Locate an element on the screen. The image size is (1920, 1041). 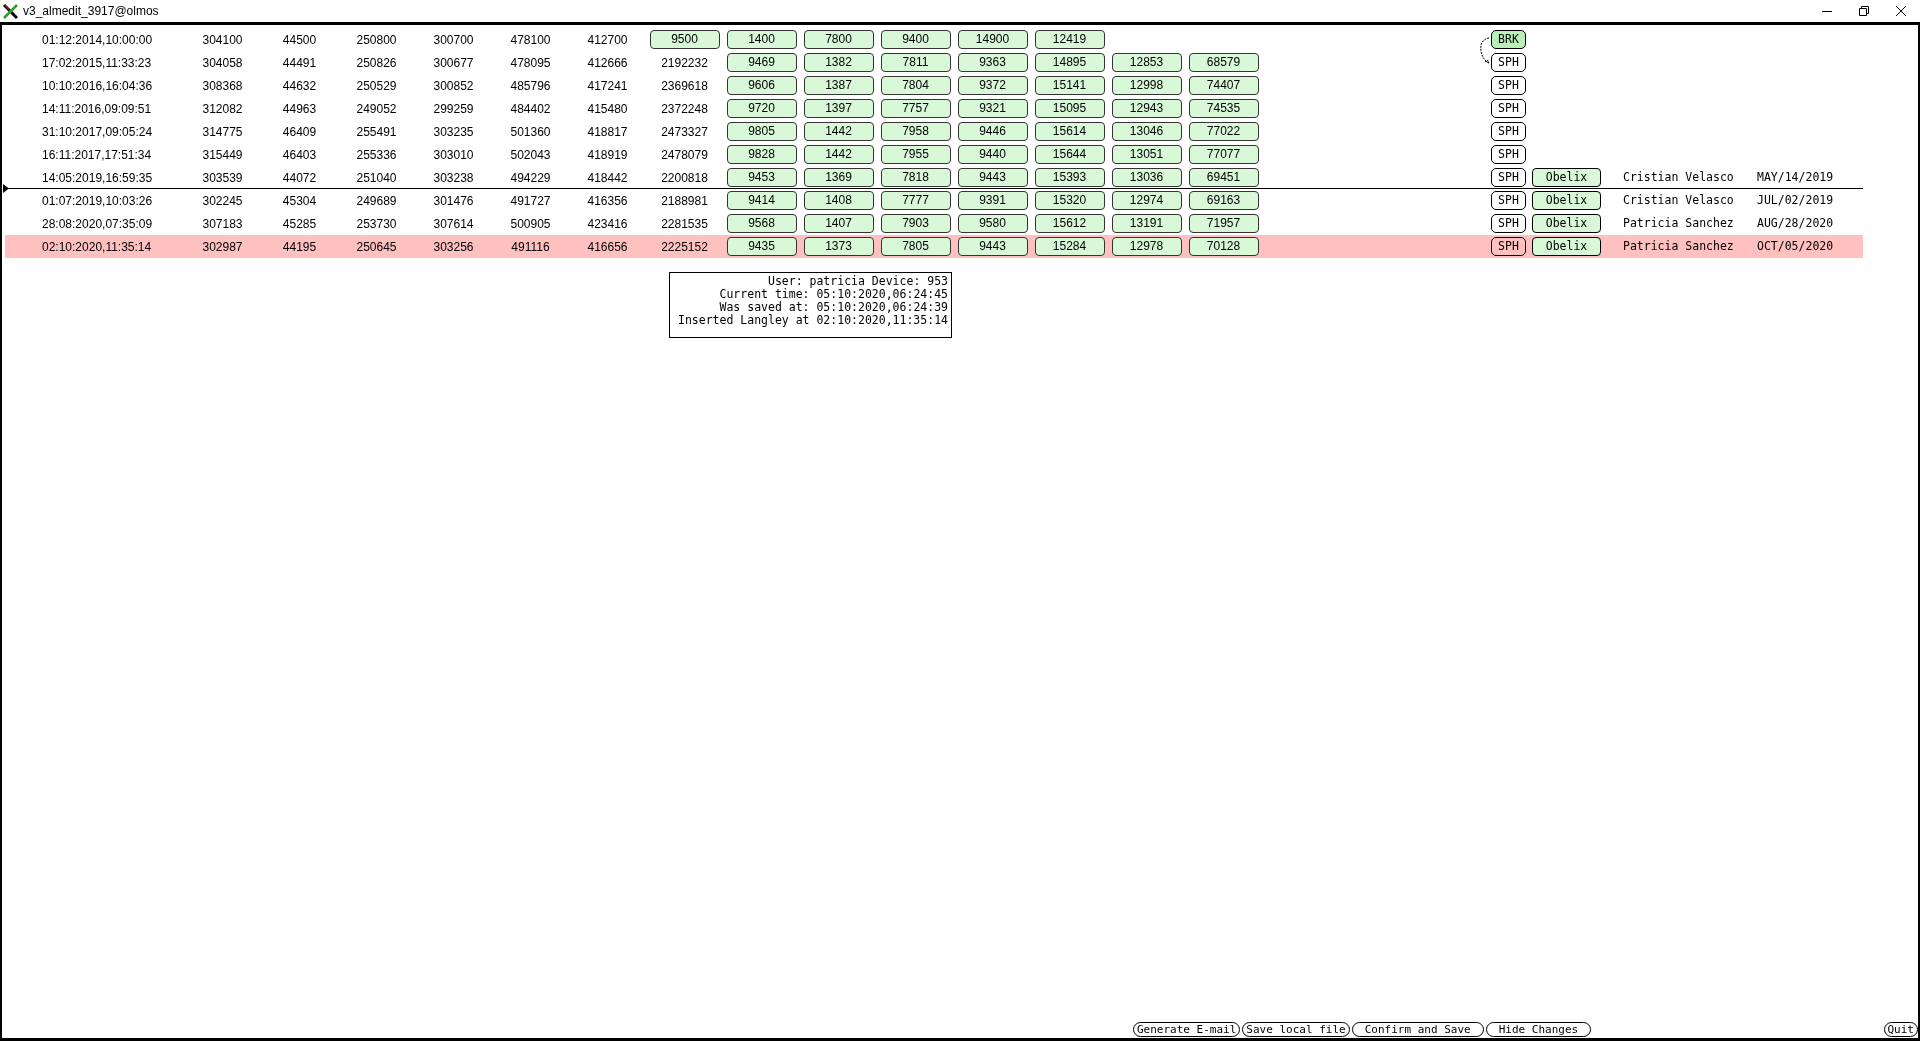
value-box: 9720 is located at coordinates (761, 108).